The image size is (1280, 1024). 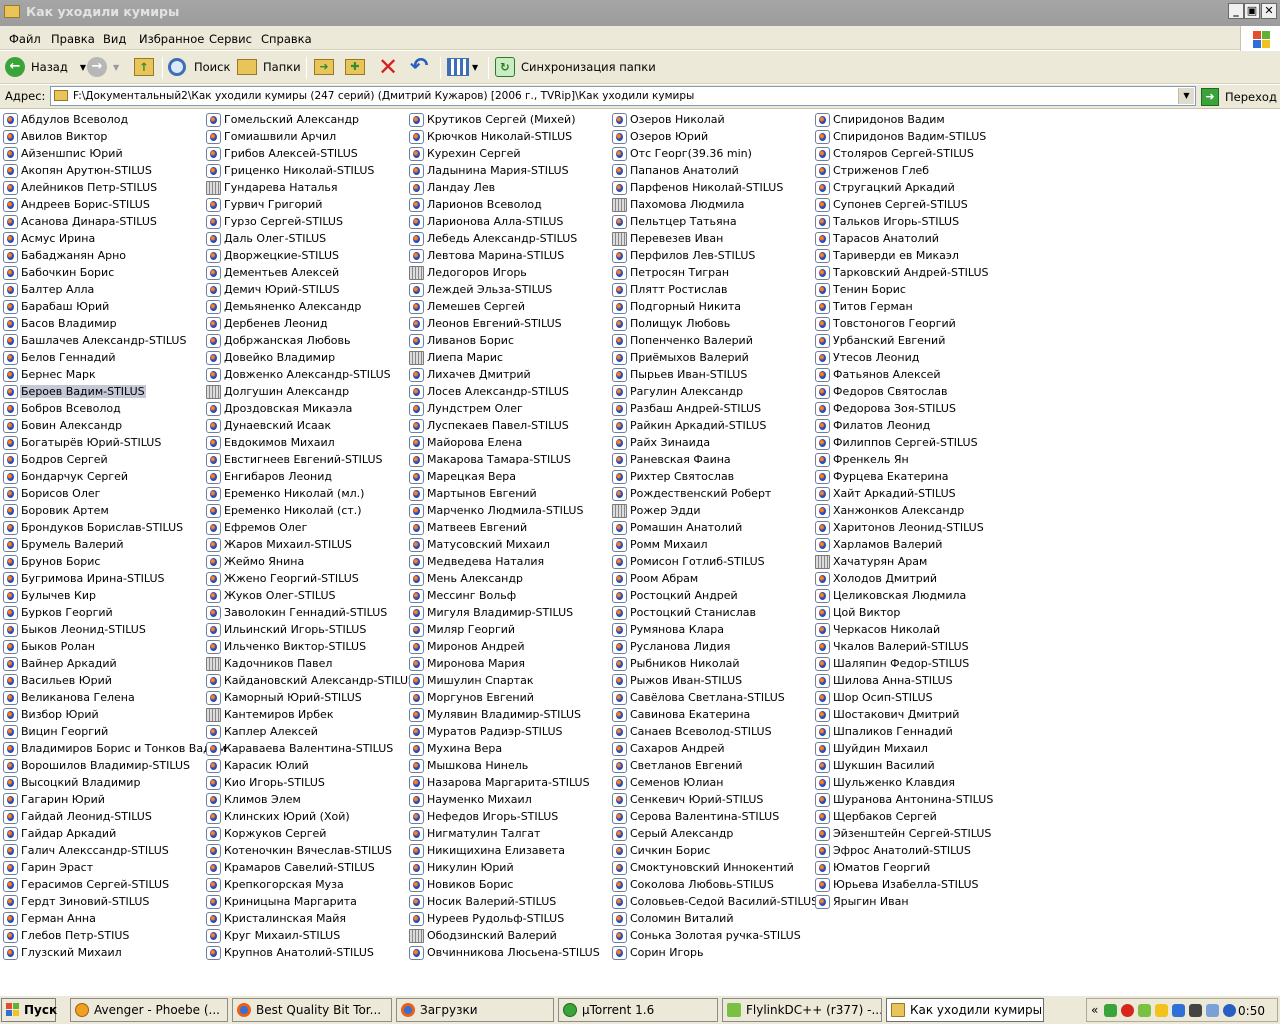 I want to click on file-item: Сорин Игорь, so click(x=709, y=952).